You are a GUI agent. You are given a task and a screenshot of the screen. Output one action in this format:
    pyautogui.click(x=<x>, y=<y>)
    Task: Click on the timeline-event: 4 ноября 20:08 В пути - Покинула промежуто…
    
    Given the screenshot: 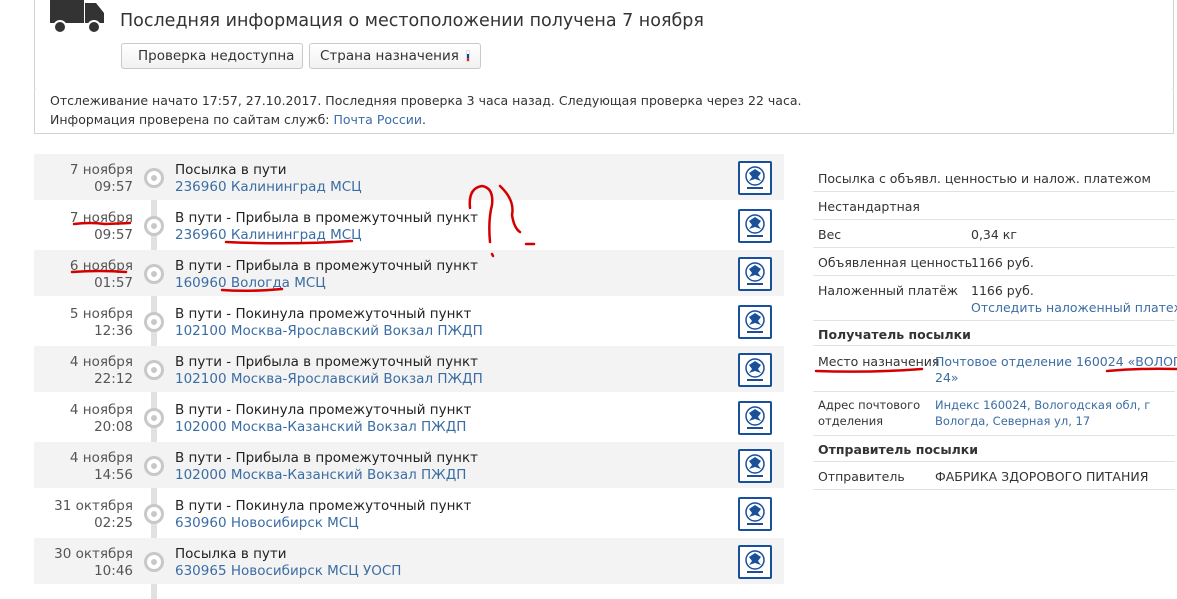 What is the action you would take?
    pyautogui.click(x=409, y=417)
    